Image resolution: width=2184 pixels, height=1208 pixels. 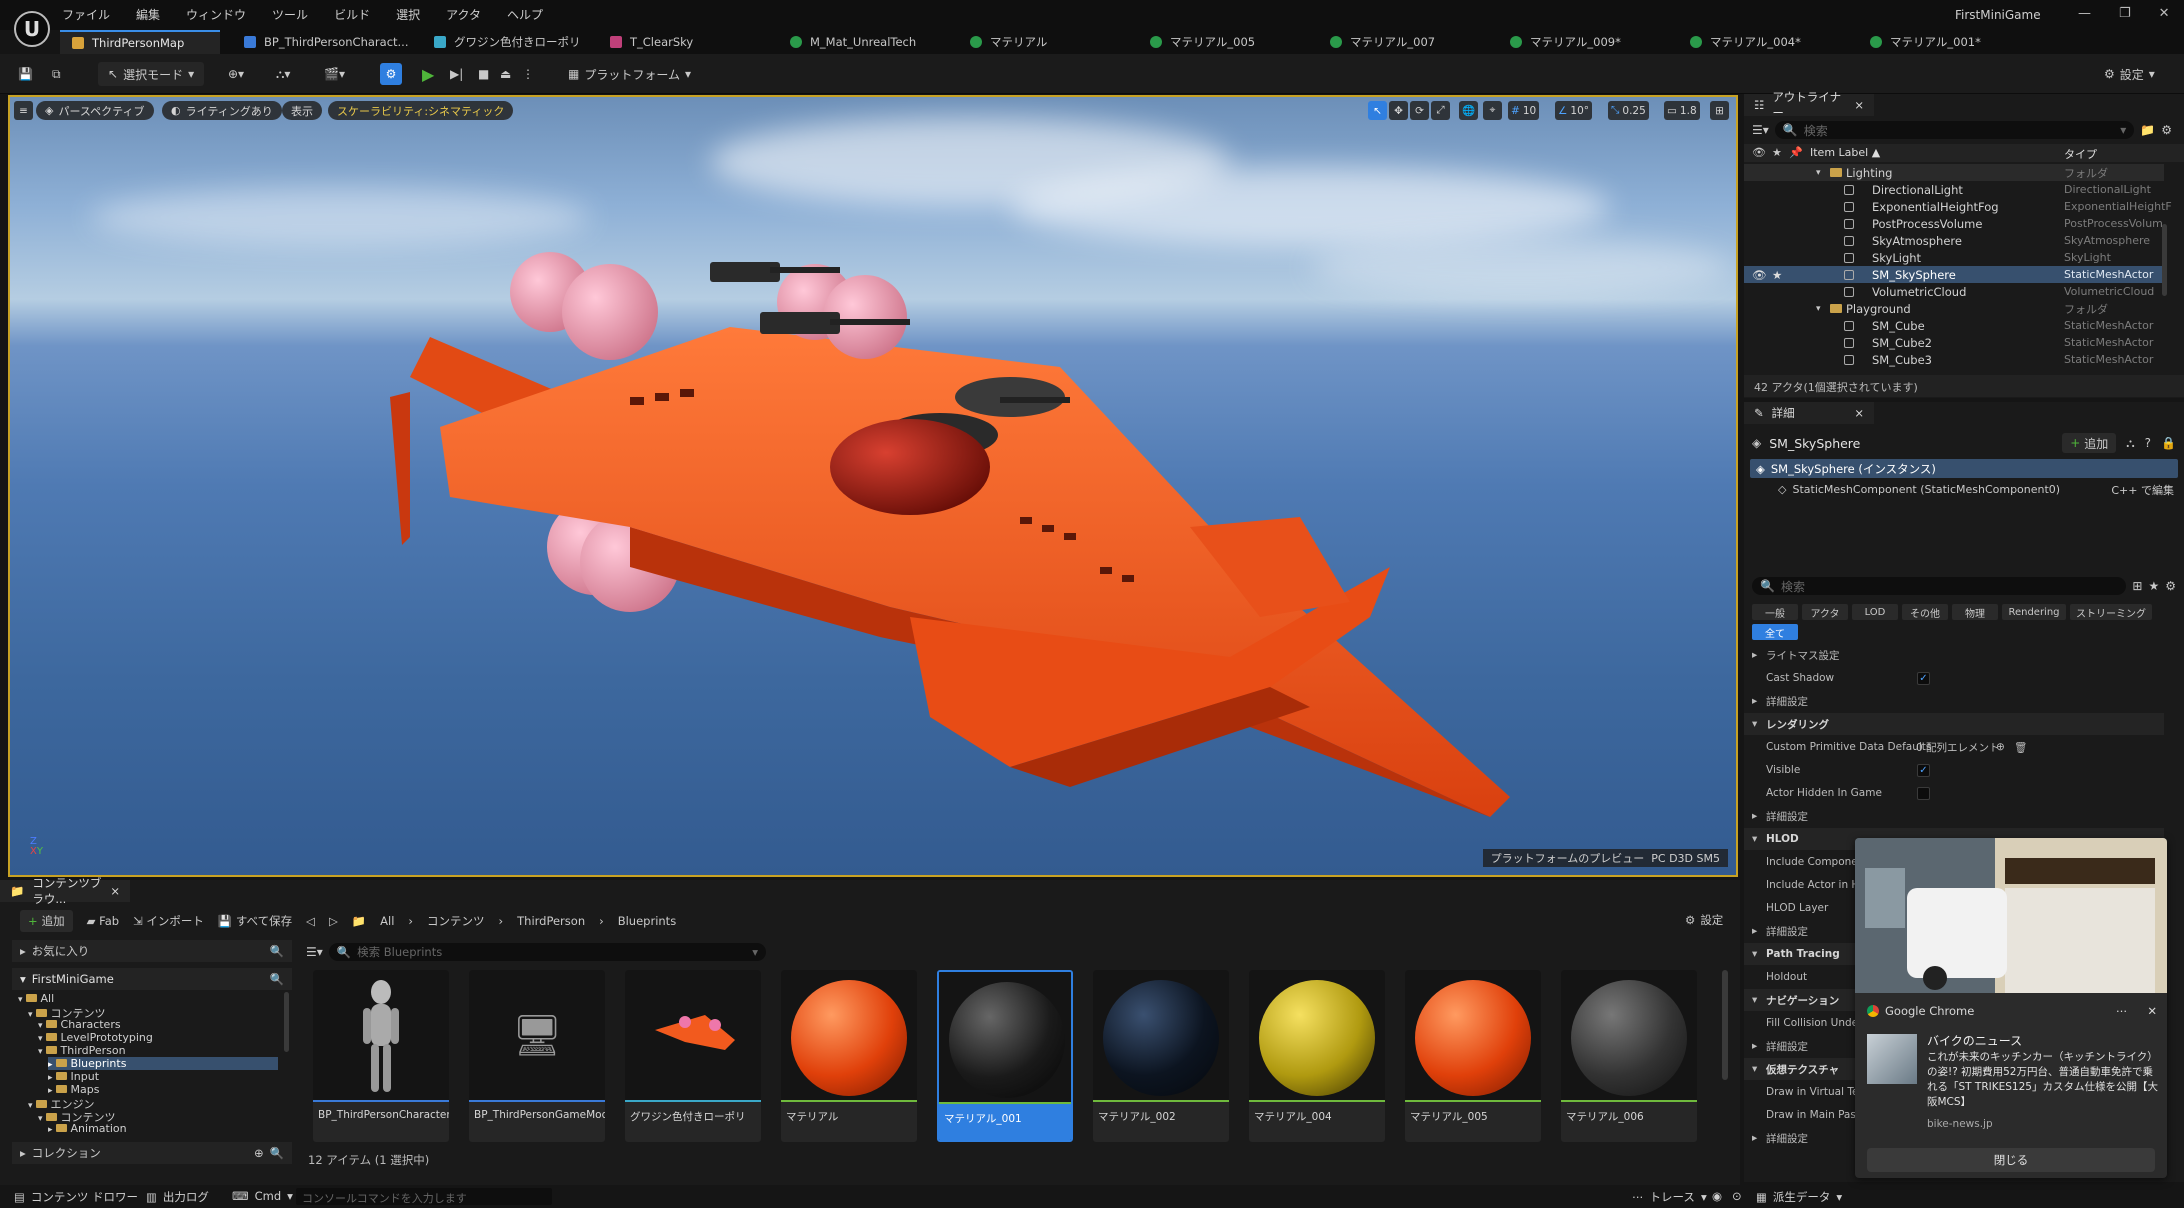 What do you see at coordinates (95, 1037) in the screenshot?
I see `folder-tree-item: ▾ LevelPrototyping` at bounding box center [95, 1037].